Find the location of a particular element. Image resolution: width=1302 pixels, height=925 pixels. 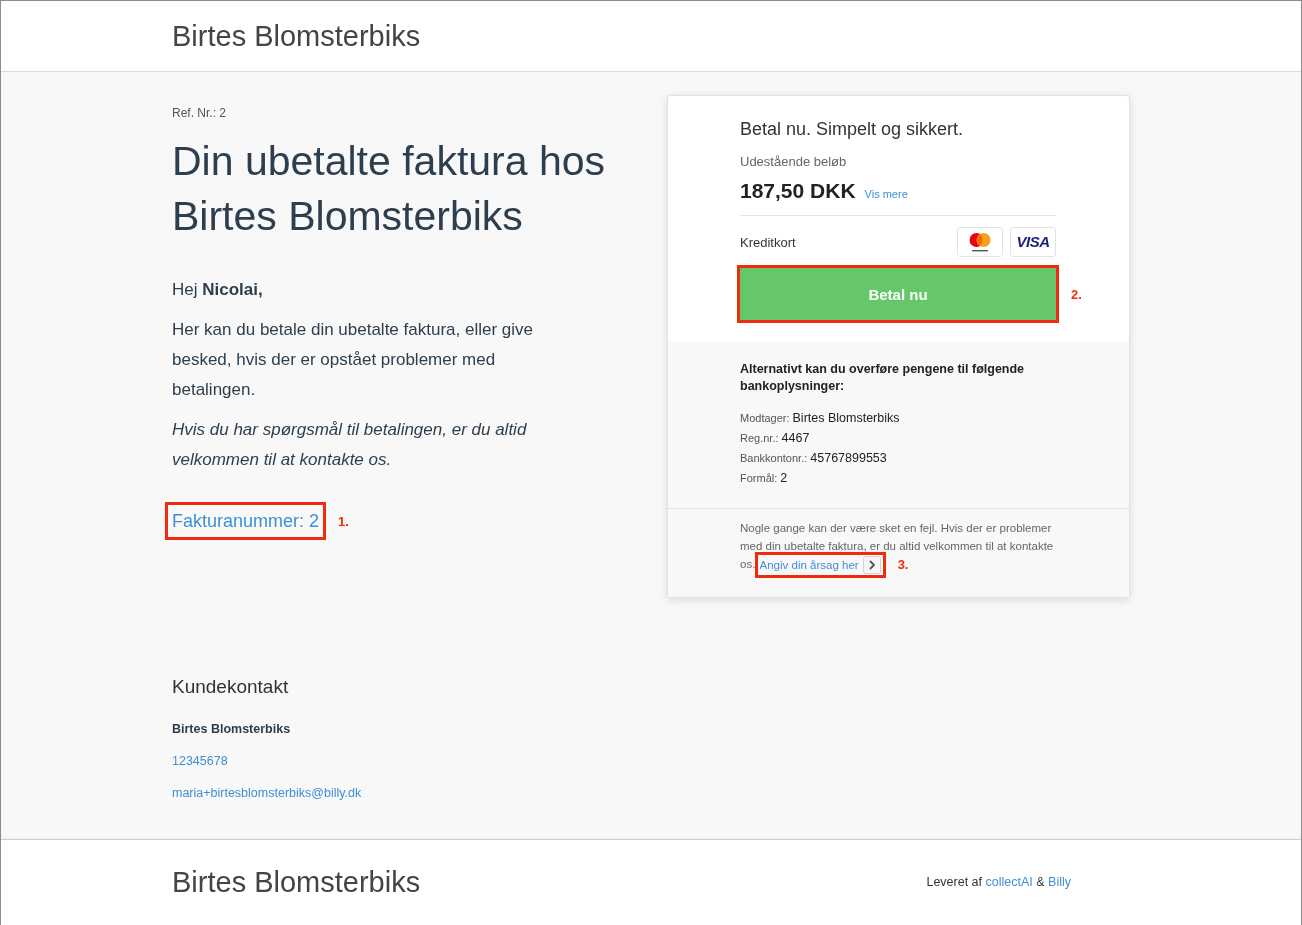

field-label: Reg.nr.: is located at coordinates (759, 438).